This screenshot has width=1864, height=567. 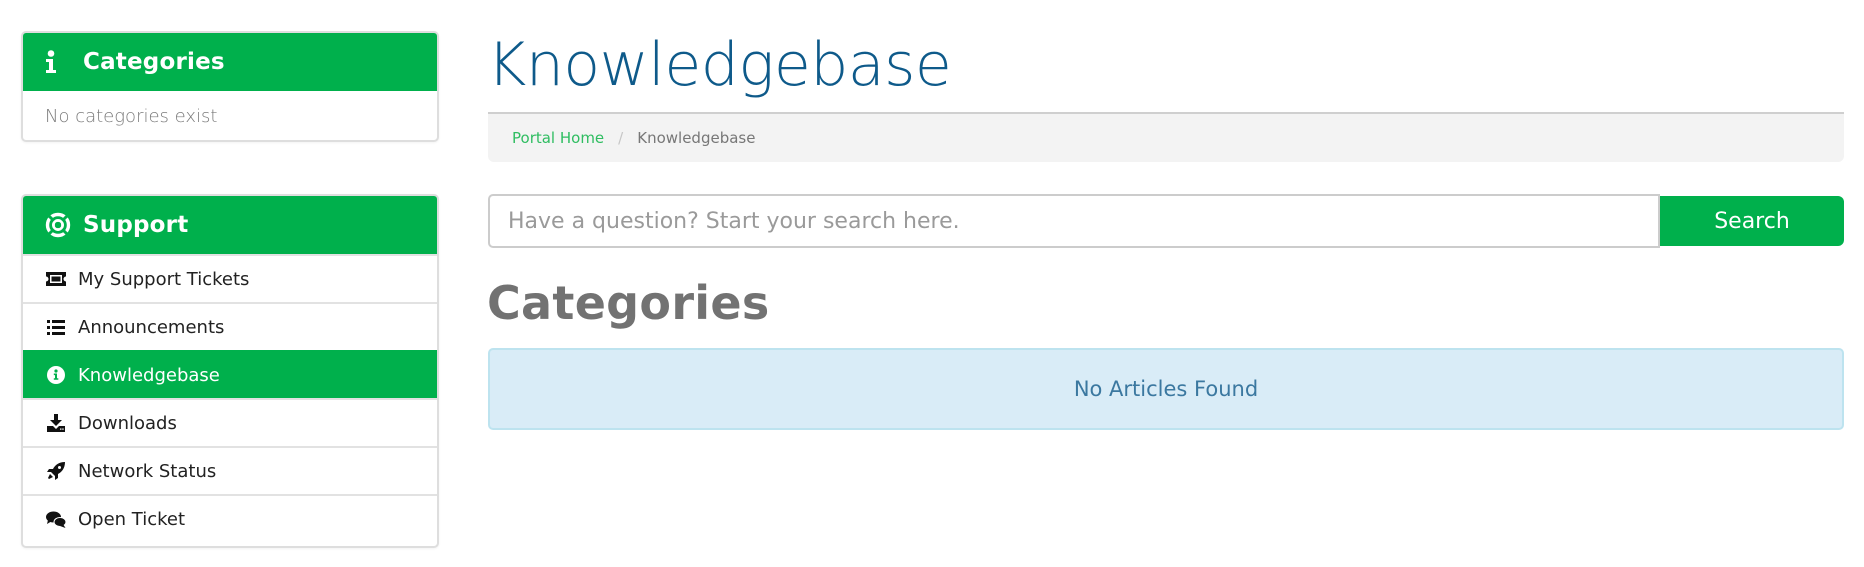 I want to click on support-panel: Support My Support Tickets Announcements, so click(x=230, y=371).